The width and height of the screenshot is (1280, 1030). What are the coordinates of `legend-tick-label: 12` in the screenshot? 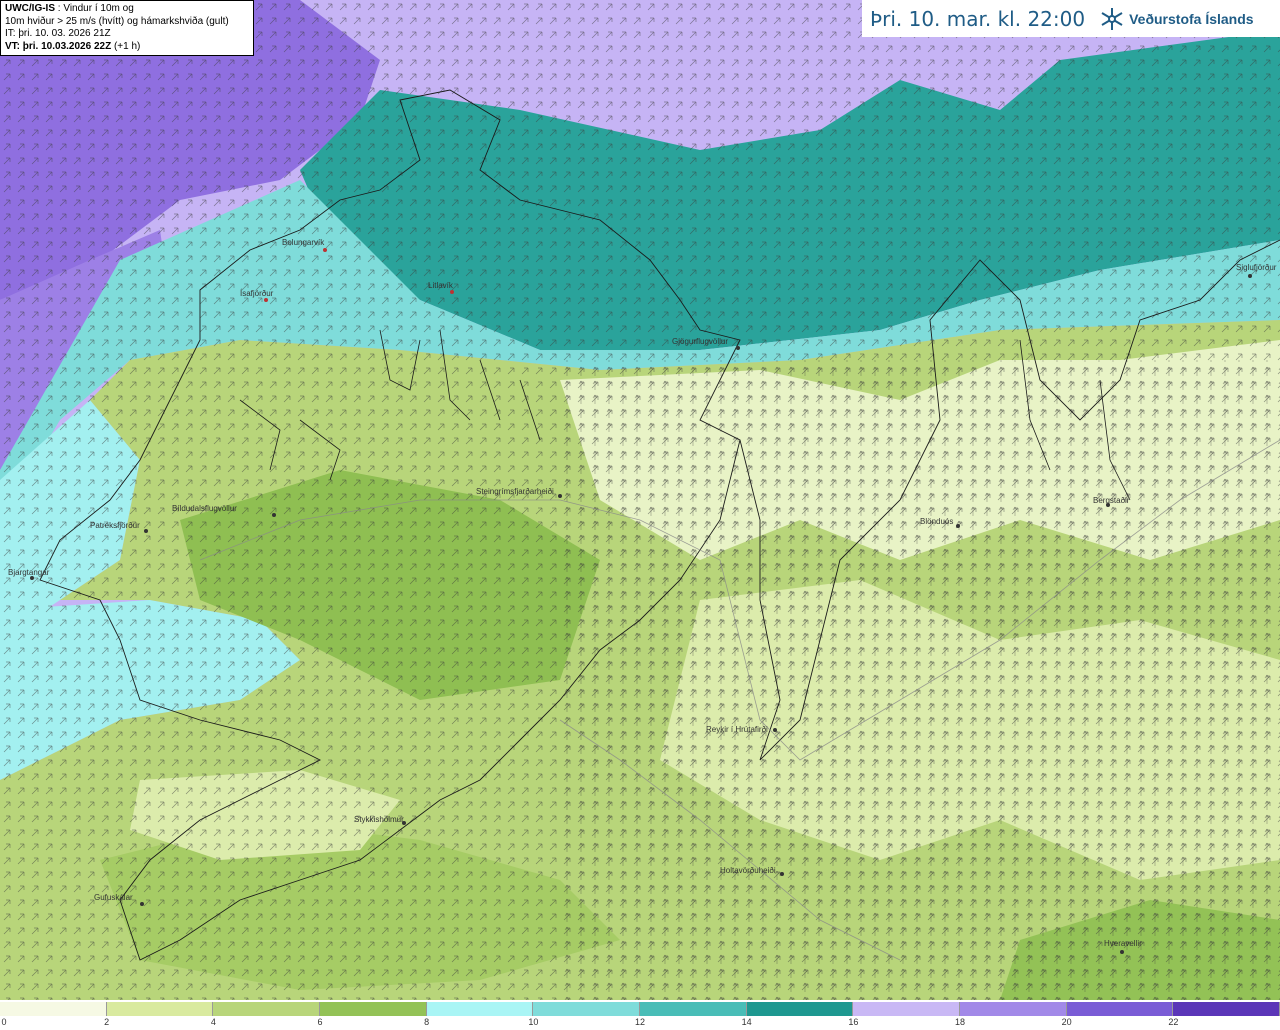 It's located at (640, 1022).